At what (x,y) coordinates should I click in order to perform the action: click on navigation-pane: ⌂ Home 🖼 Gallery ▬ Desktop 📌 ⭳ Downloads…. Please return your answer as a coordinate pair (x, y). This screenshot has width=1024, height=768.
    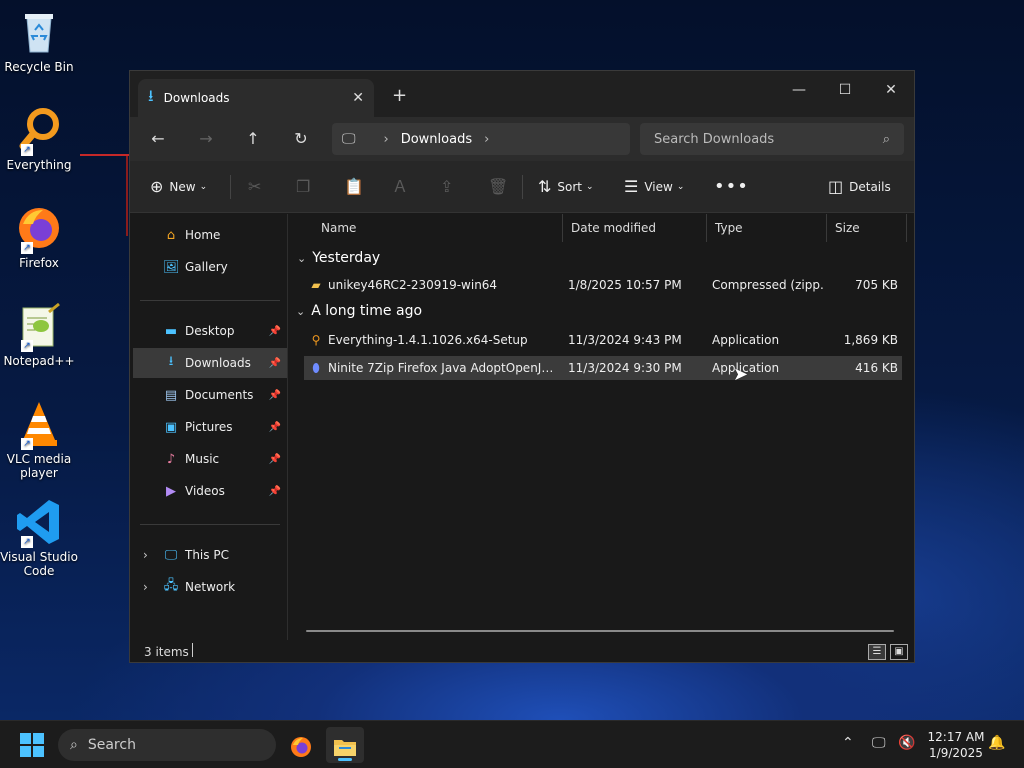
    Looking at the image, I should click on (209, 427).